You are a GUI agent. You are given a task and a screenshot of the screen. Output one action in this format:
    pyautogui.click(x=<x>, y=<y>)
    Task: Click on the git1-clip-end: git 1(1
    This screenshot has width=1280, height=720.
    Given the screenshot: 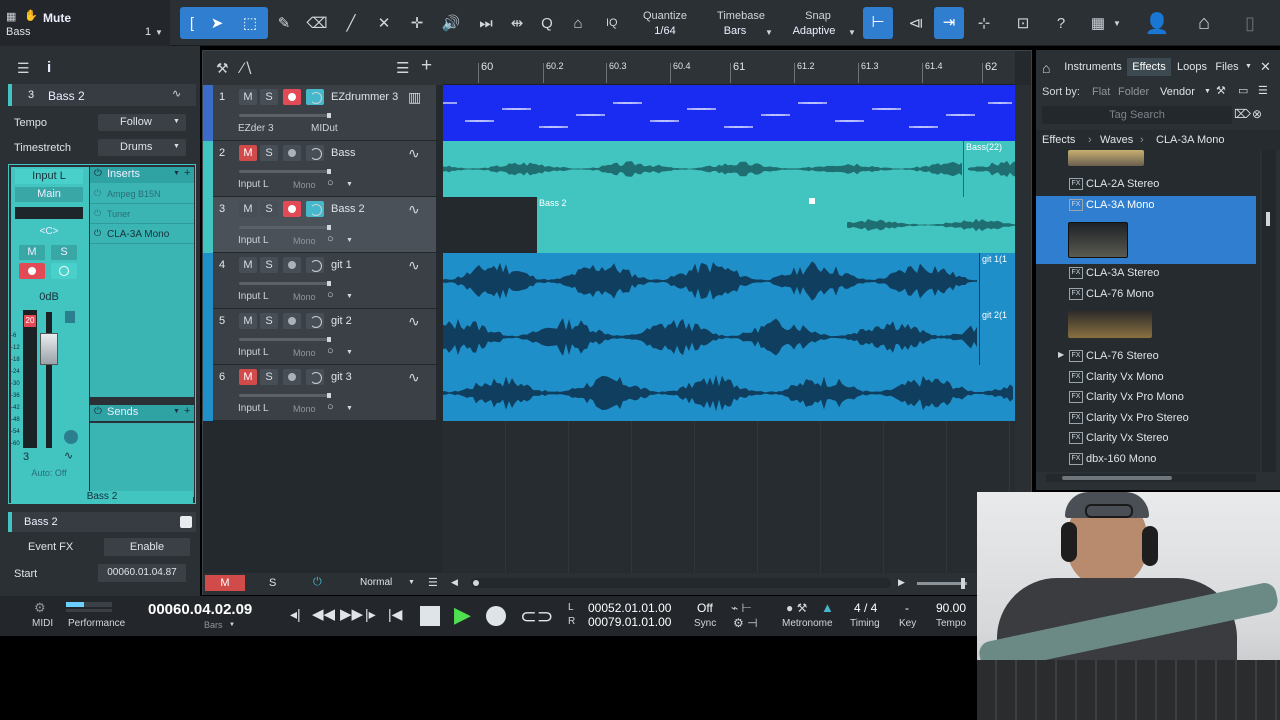 What is the action you would take?
    pyautogui.click(x=997, y=281)
    